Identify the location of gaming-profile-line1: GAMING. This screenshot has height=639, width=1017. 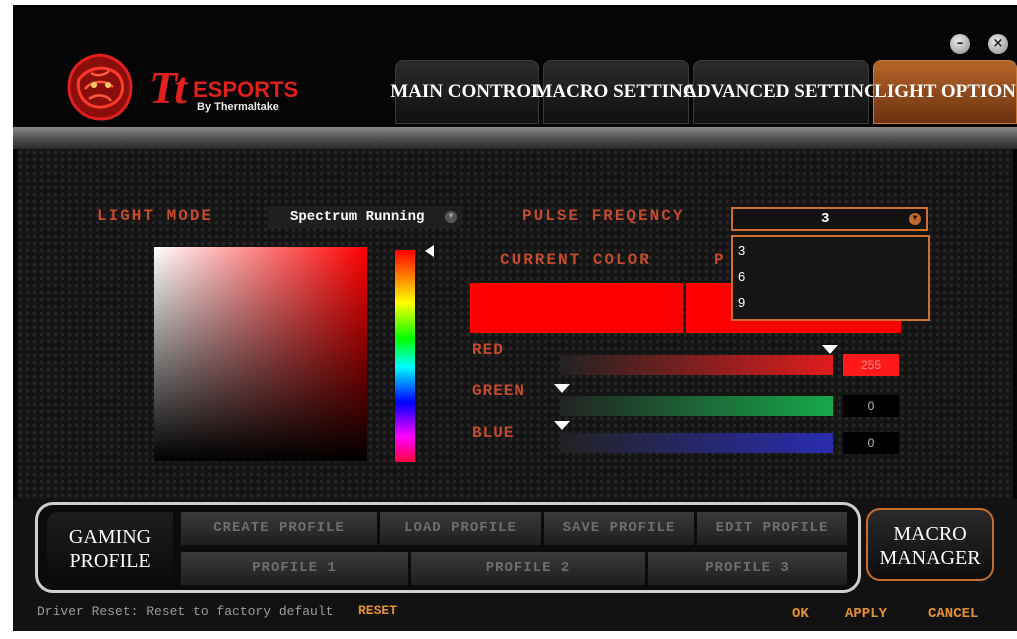
(110, 537).